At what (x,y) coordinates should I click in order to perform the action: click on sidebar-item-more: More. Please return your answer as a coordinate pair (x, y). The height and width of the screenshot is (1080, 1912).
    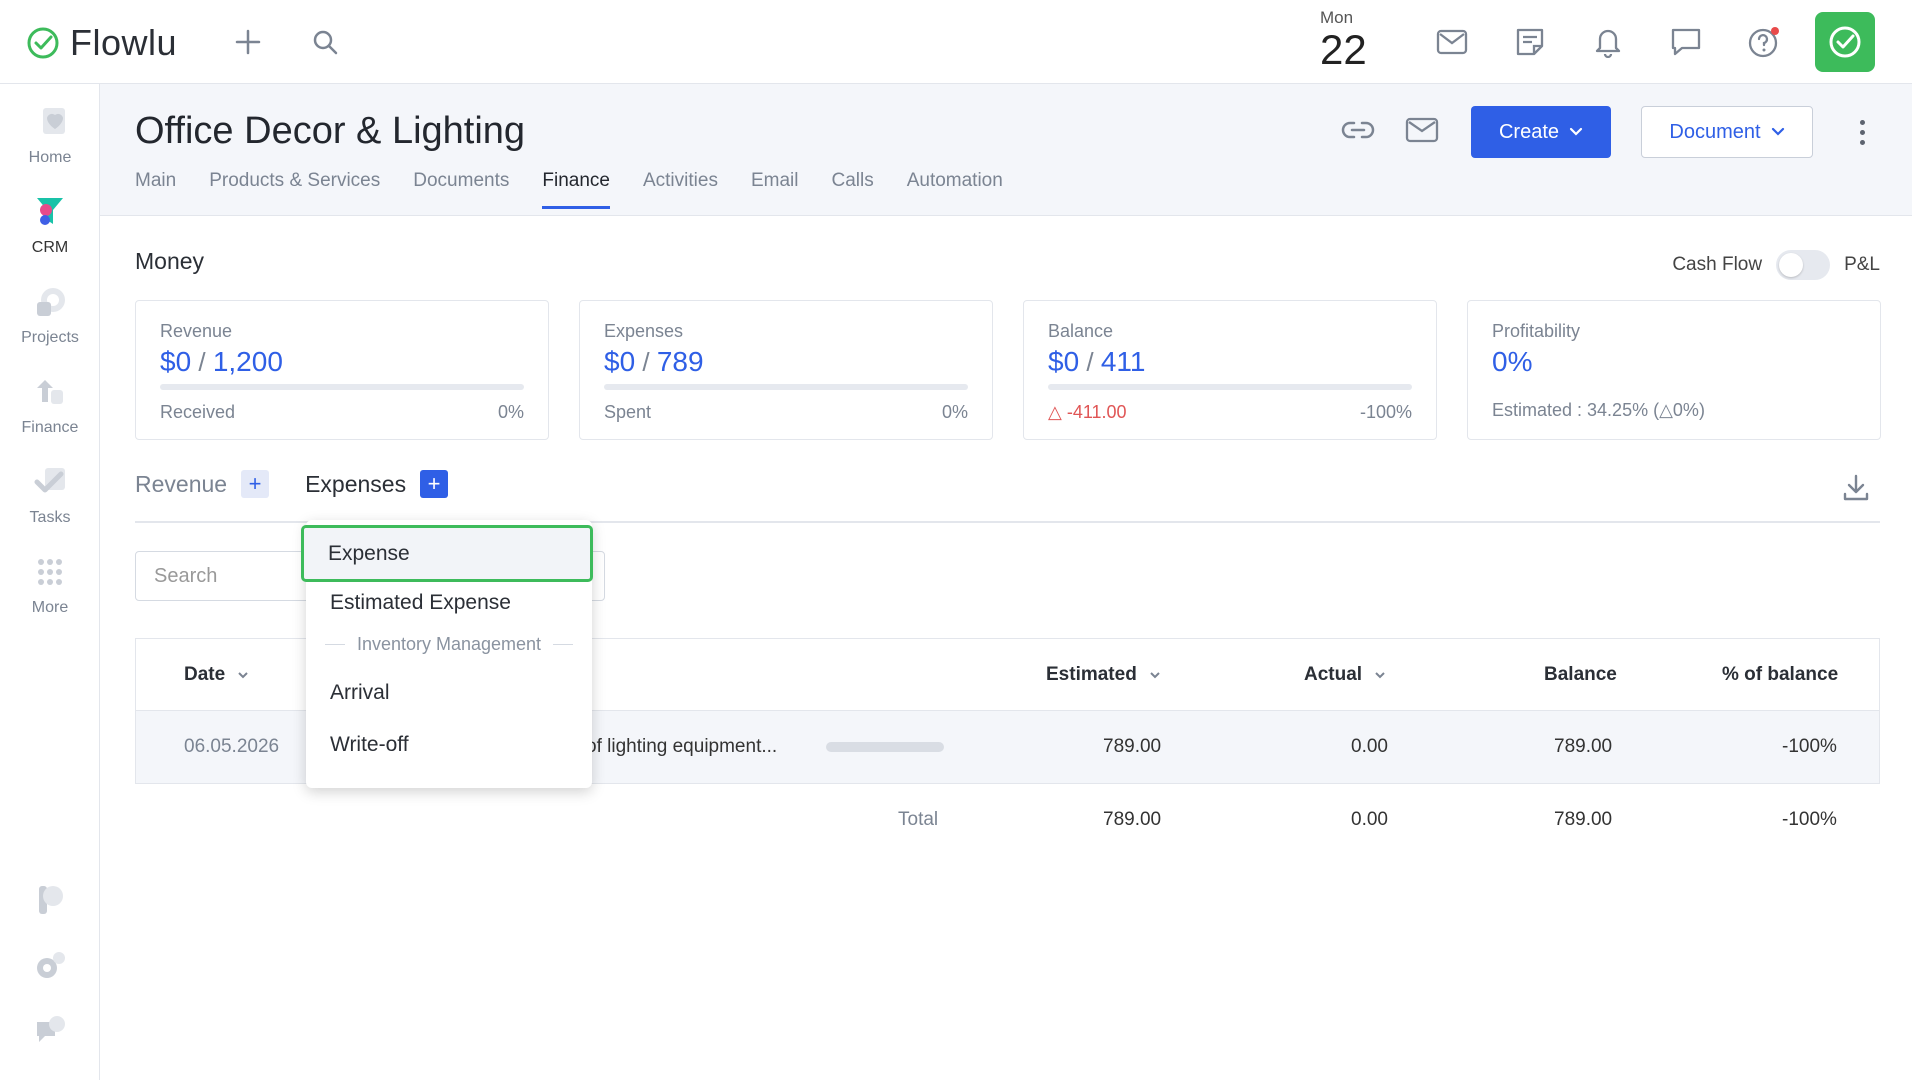
    Looking at the image, I should click on (50, 586).